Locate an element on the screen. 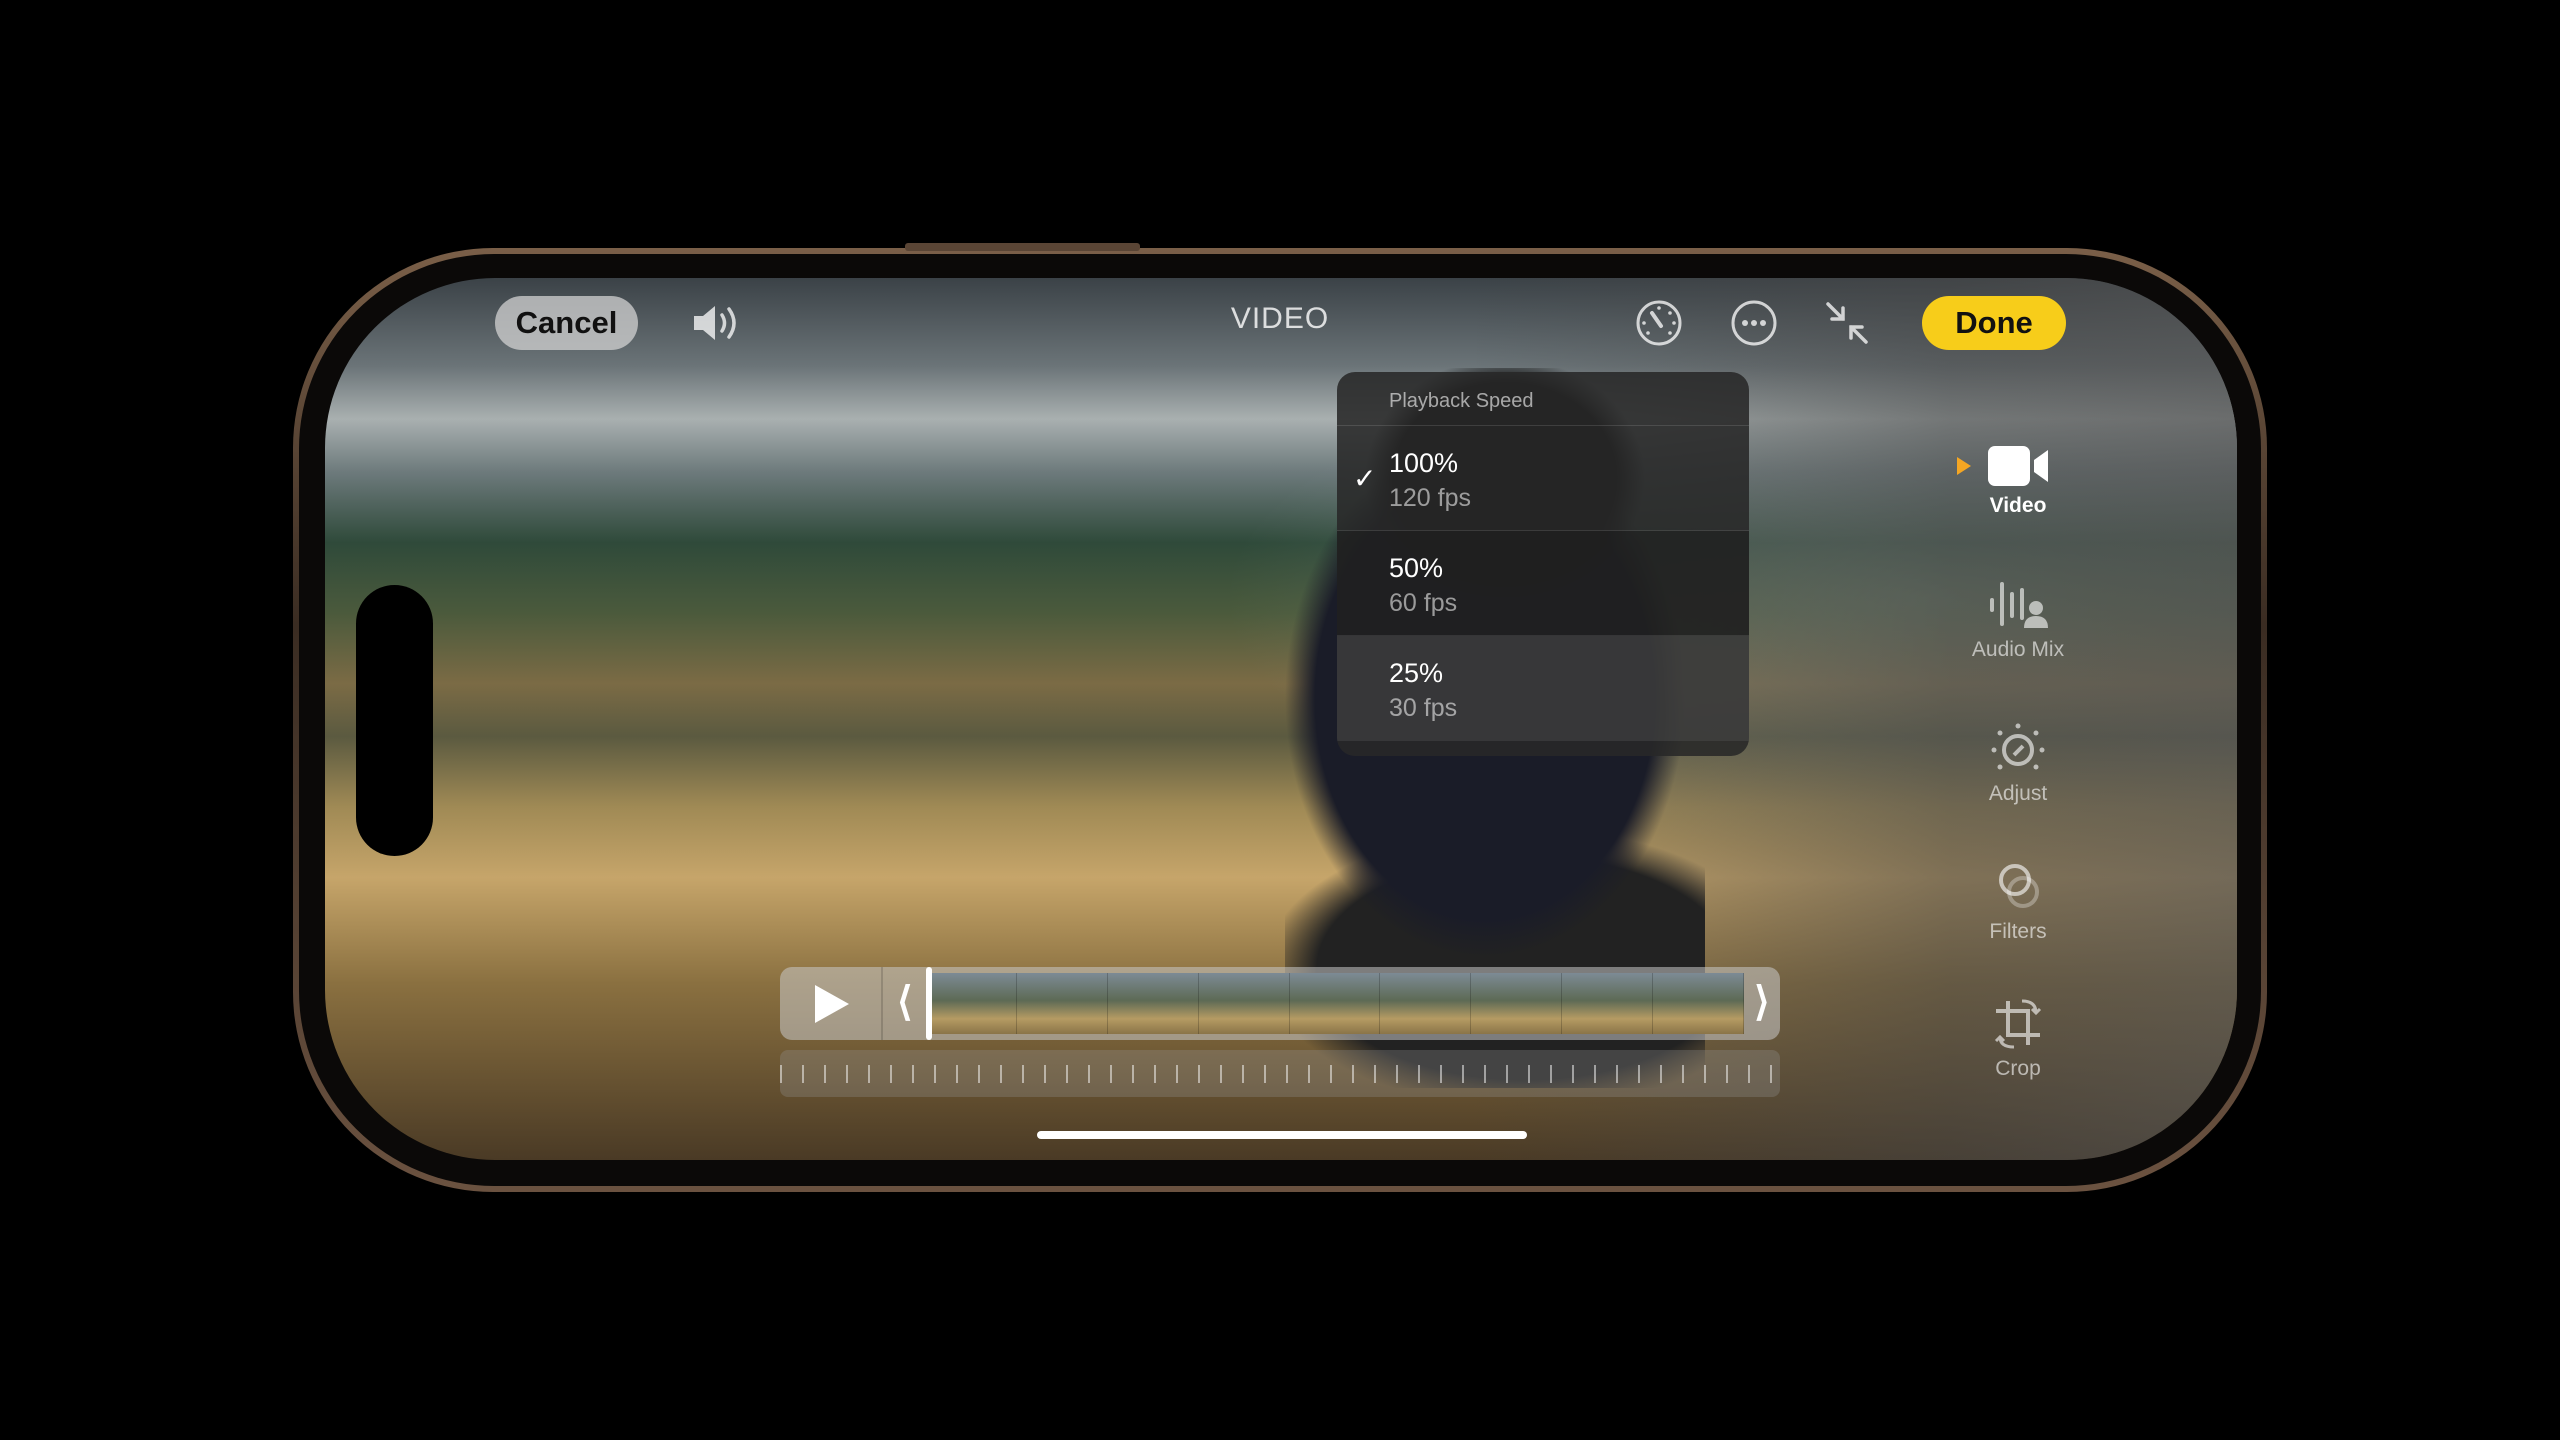 This screenshot has width=2560, height=1440. menu-item-50: 50% 60 fps is located at coordinates (1543, 583).